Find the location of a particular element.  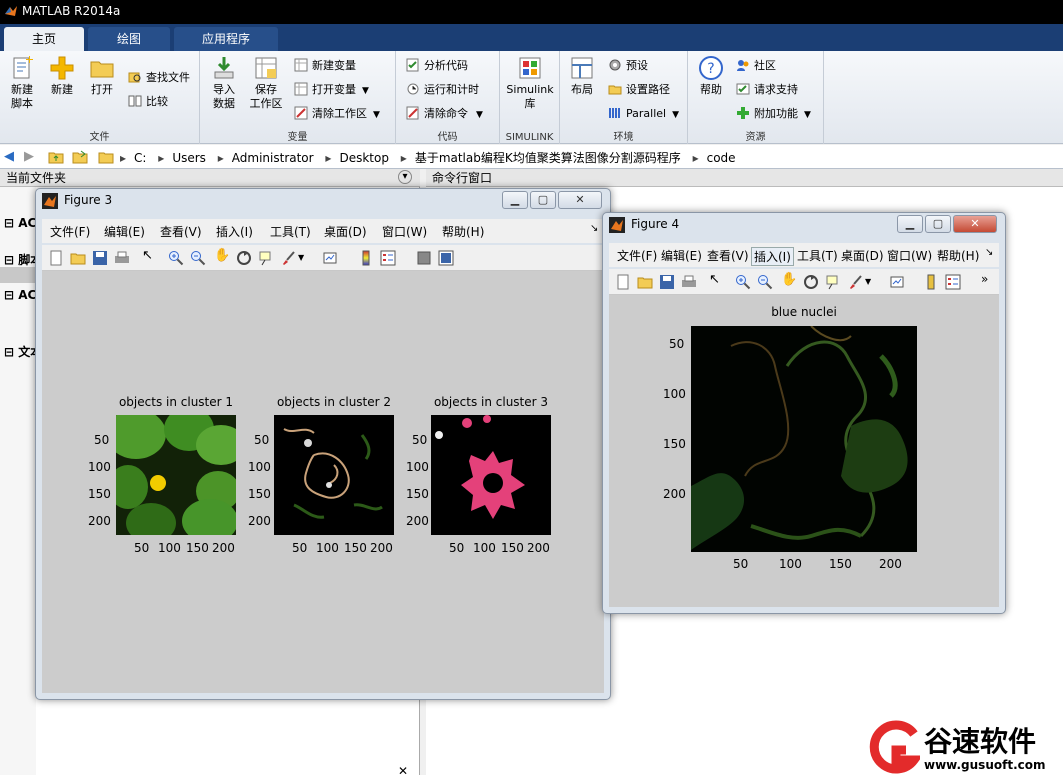

preferences-button: 预设 is located at coordinates (628, 66).